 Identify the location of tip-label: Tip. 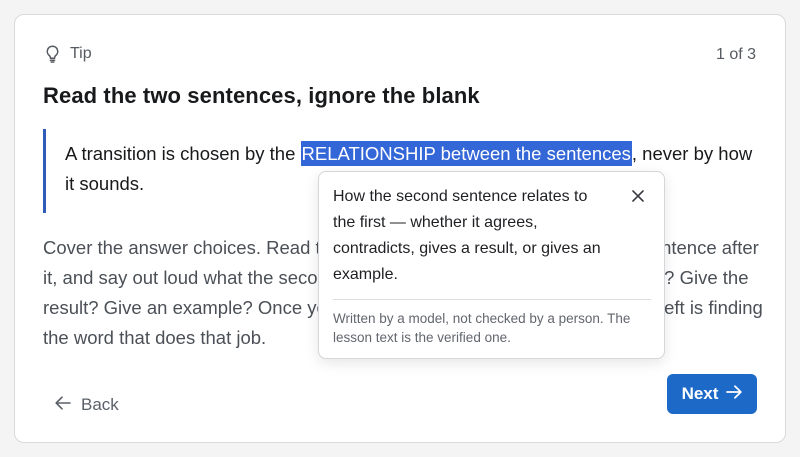
(81, 53).